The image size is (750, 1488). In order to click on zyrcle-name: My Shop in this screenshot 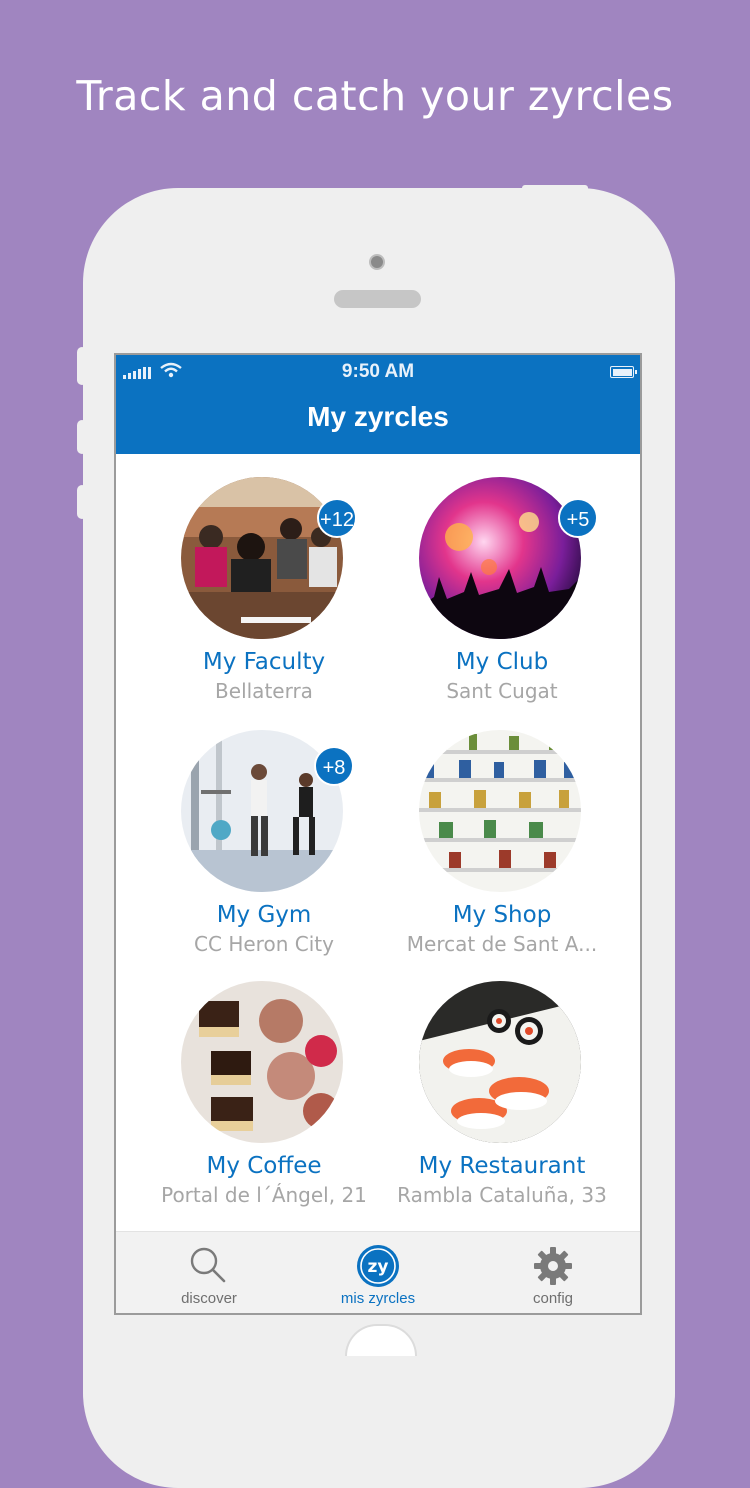, I will do `click(502, 915)`.